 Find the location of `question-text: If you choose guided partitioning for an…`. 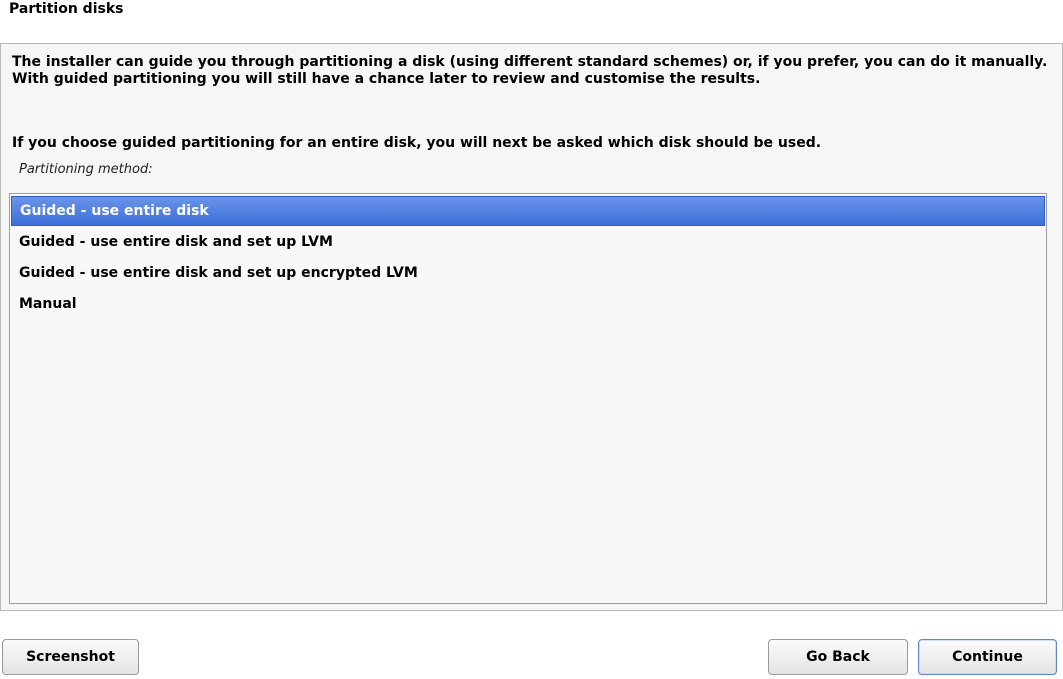

question-text: If you choose guided partitioning for an… is located at coordinates (417, 143).